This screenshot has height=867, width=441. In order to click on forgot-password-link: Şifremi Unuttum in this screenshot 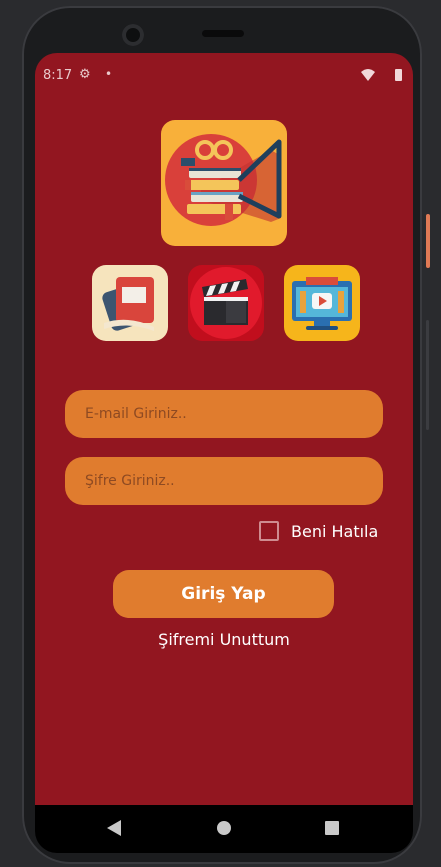, I will do `click(224, 639)`.